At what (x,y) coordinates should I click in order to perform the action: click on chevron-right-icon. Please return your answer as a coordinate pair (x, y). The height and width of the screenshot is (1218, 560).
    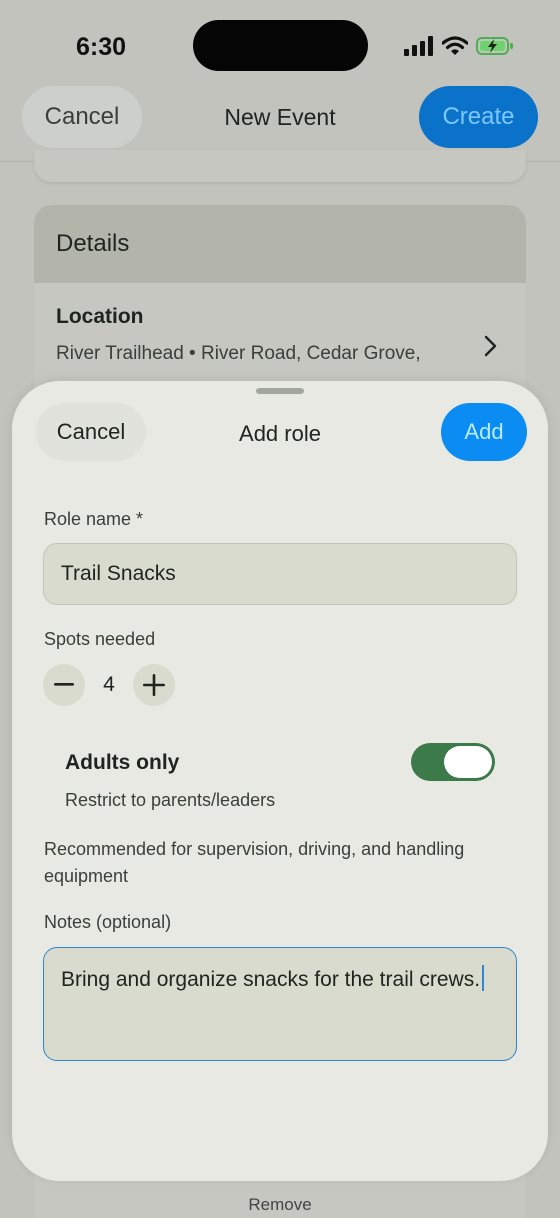
    Looking at the image, I should click on (491, 348).